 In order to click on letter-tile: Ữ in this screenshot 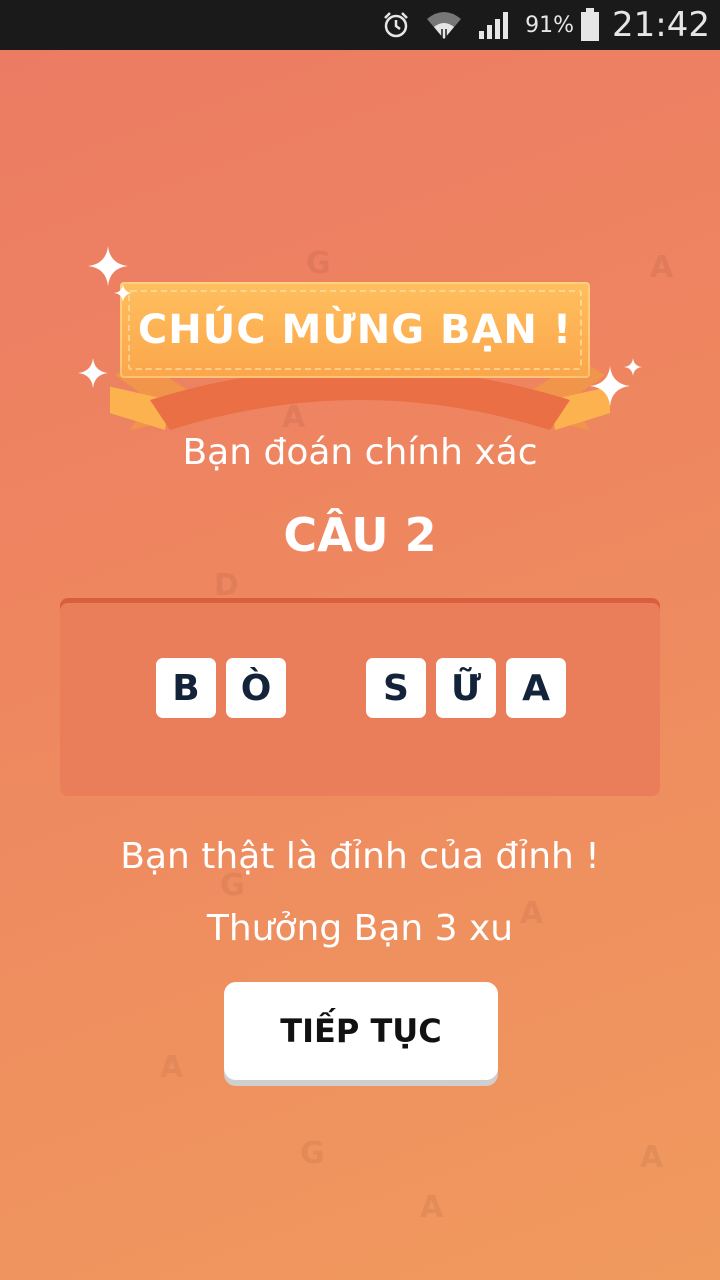, I will do `click(466, 688)`.